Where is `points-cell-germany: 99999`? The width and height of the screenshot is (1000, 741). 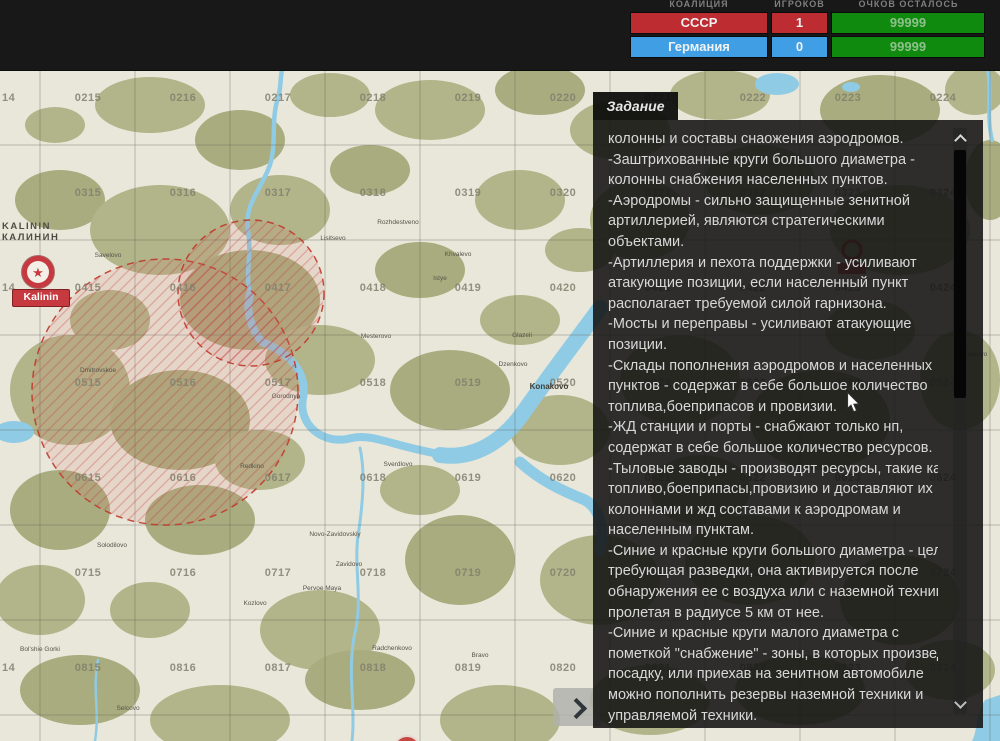
points-cell-germany: 99999 is located at coordinates (908, 47).